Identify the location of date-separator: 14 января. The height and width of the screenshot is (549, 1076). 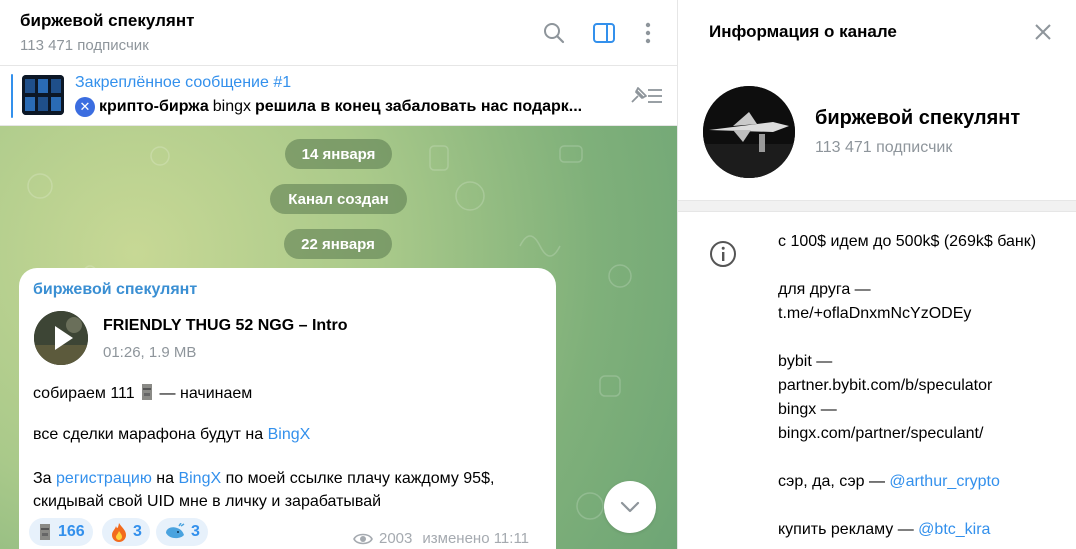
(338, 154).